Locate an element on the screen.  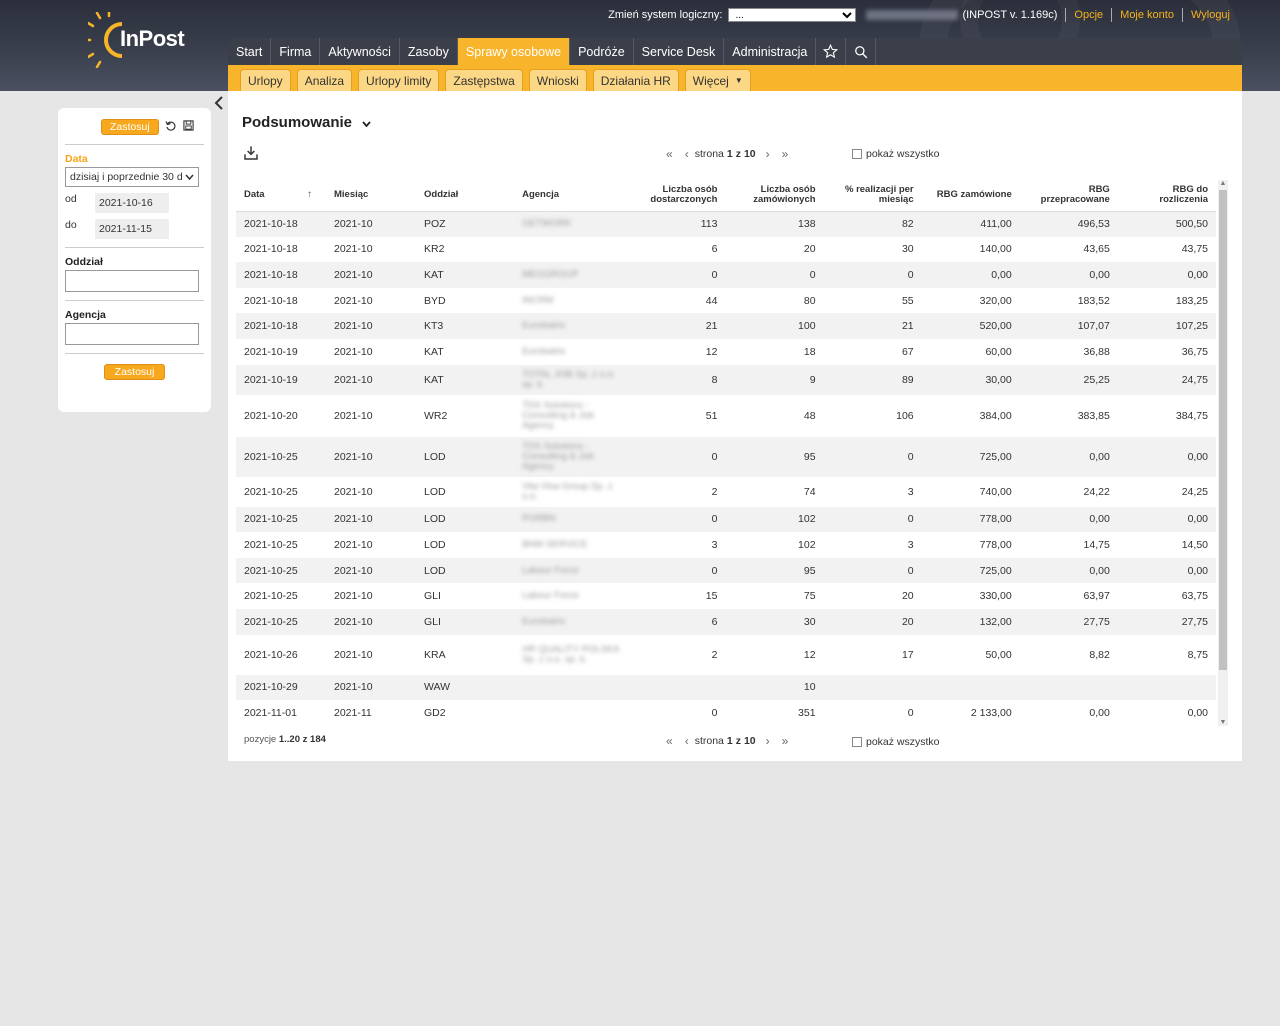
subnav-more: Więcej ▼ is located at coordinates (717, 80).